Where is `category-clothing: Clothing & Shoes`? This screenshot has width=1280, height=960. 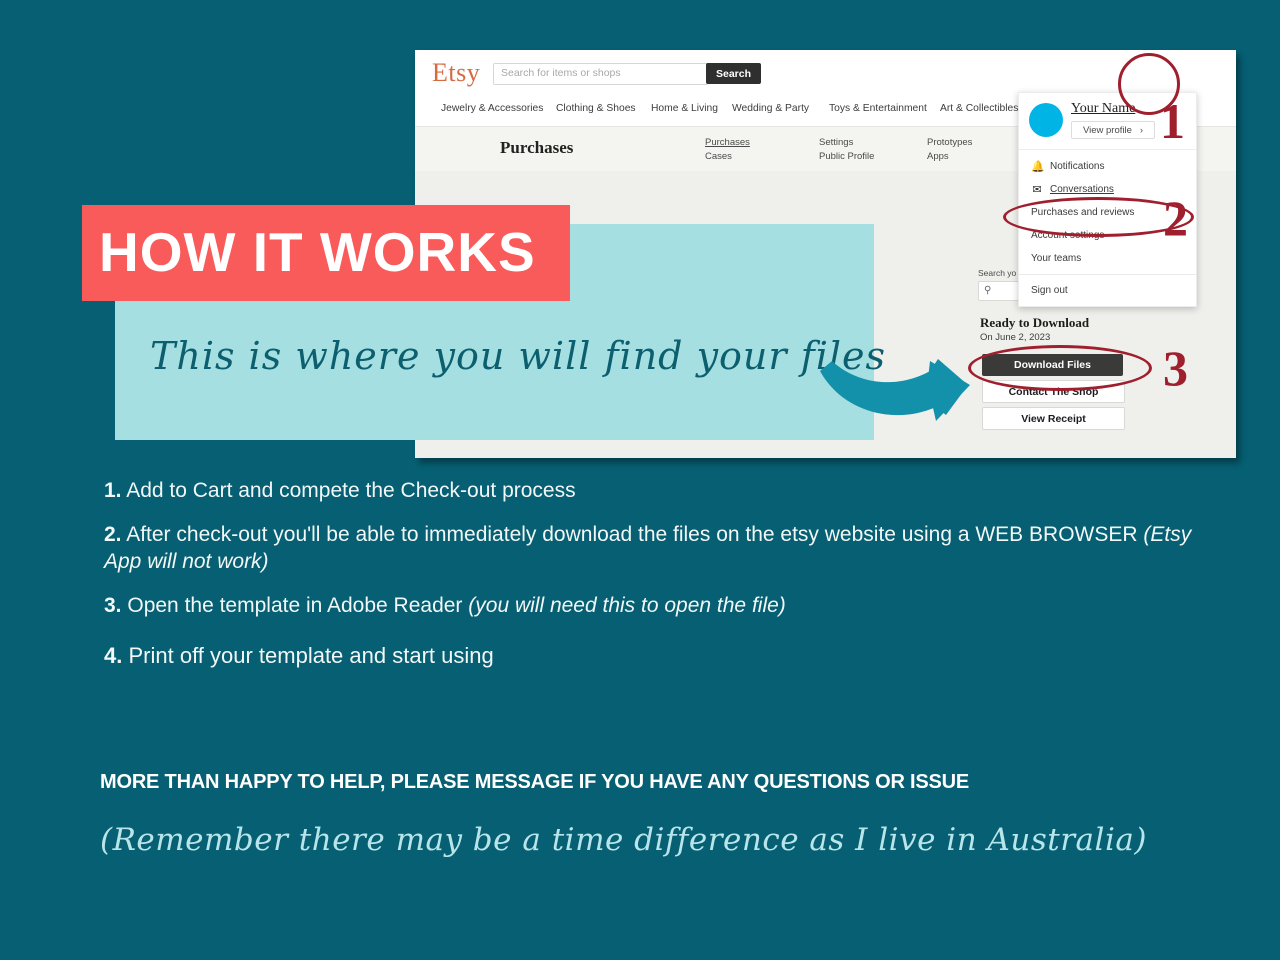
category-clothing: Clothing & Shoes is located at coordinates (596, 108).